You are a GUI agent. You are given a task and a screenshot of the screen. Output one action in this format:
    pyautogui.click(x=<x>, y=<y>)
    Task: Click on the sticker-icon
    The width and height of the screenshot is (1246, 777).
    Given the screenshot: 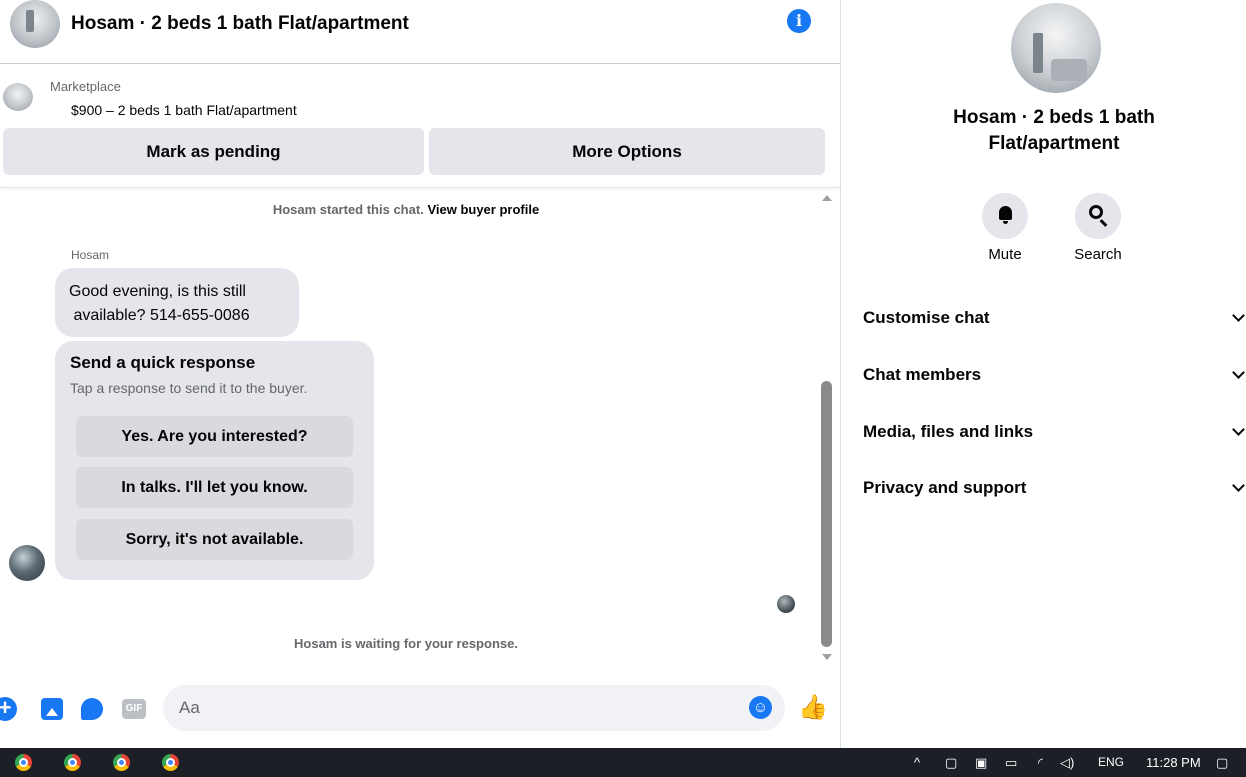 What is the action you would take?
    pyautogui.click(x=92, y=709)
    